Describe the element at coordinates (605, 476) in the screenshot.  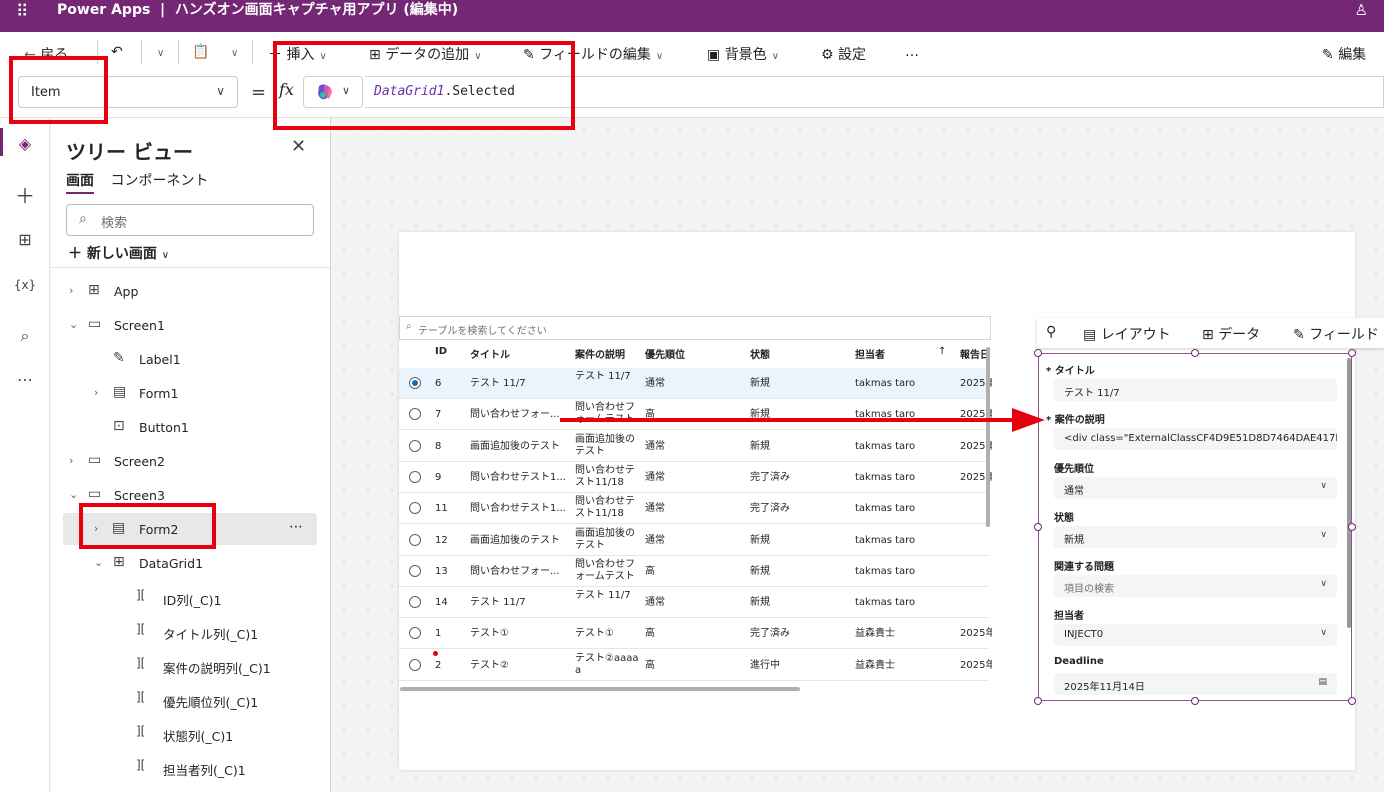
I see `cell-desc: 問い合わせテスト11/18` at that location.